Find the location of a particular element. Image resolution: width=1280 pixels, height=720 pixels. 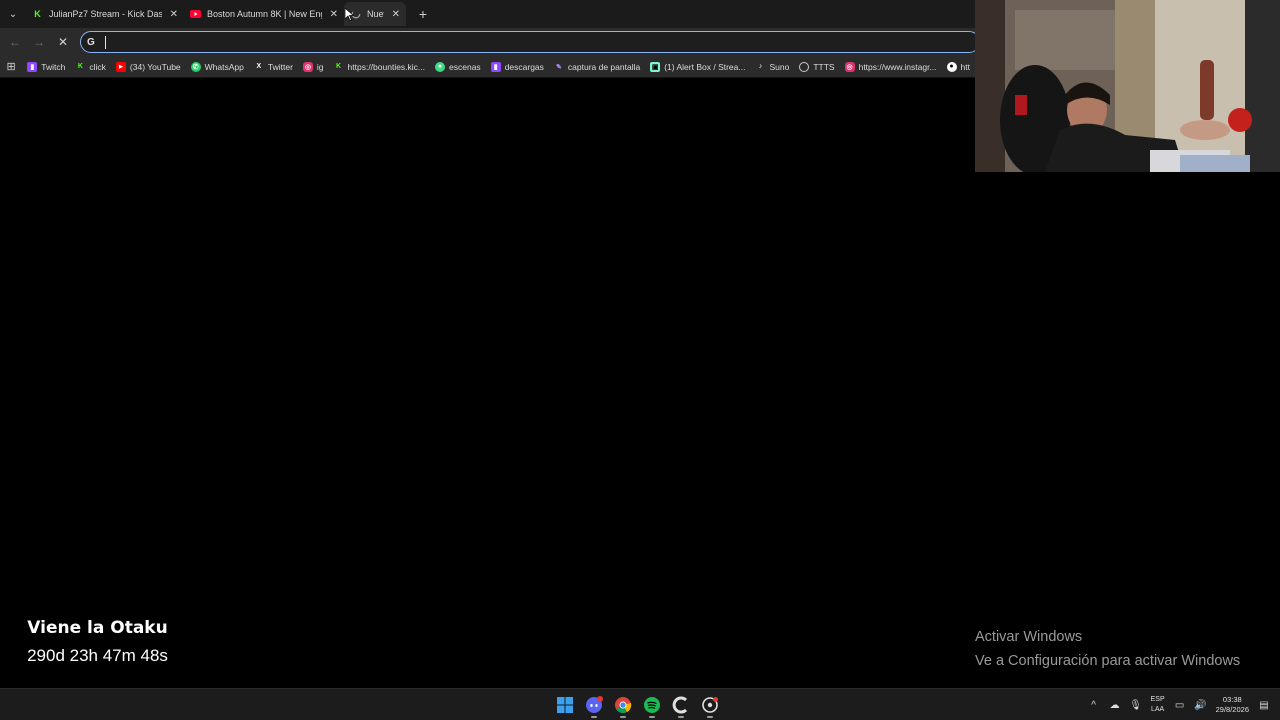

watermark-line-1: Activar Windows is located at coordinates (1029, 637).